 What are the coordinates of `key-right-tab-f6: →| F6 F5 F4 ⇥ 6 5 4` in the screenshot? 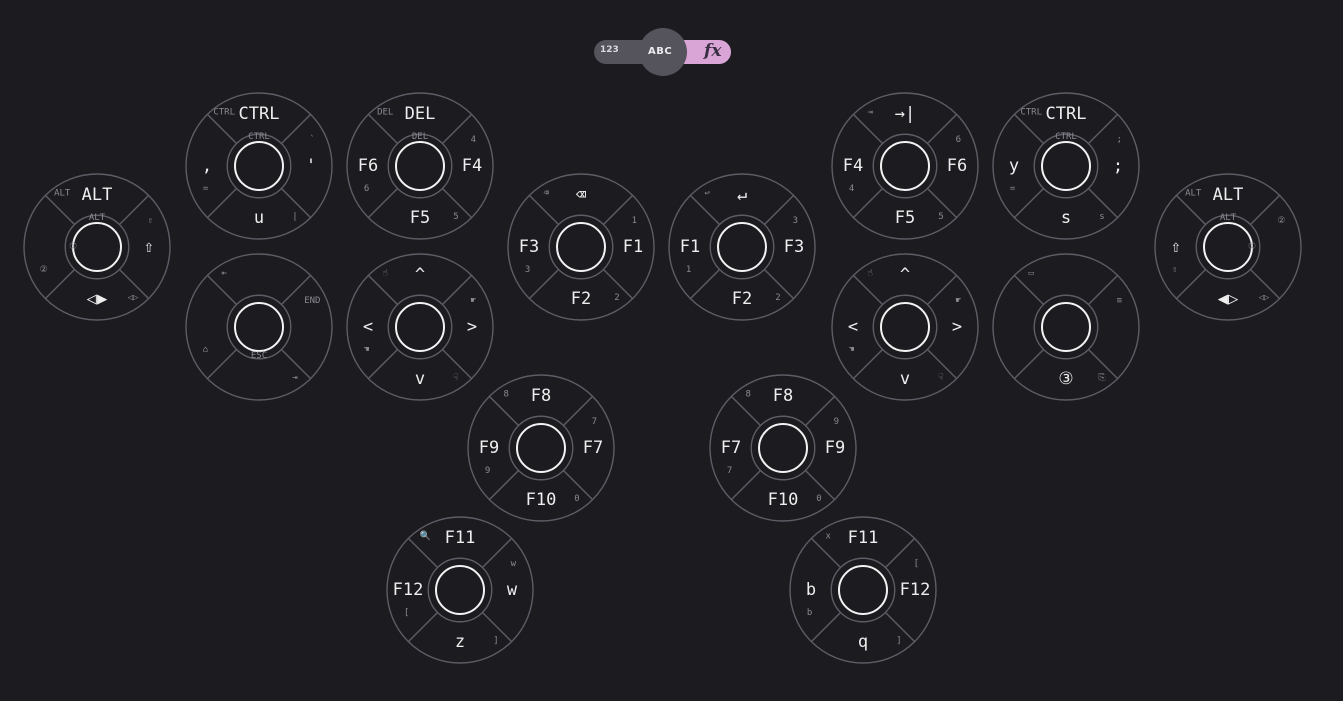 It's located at (905, 166).